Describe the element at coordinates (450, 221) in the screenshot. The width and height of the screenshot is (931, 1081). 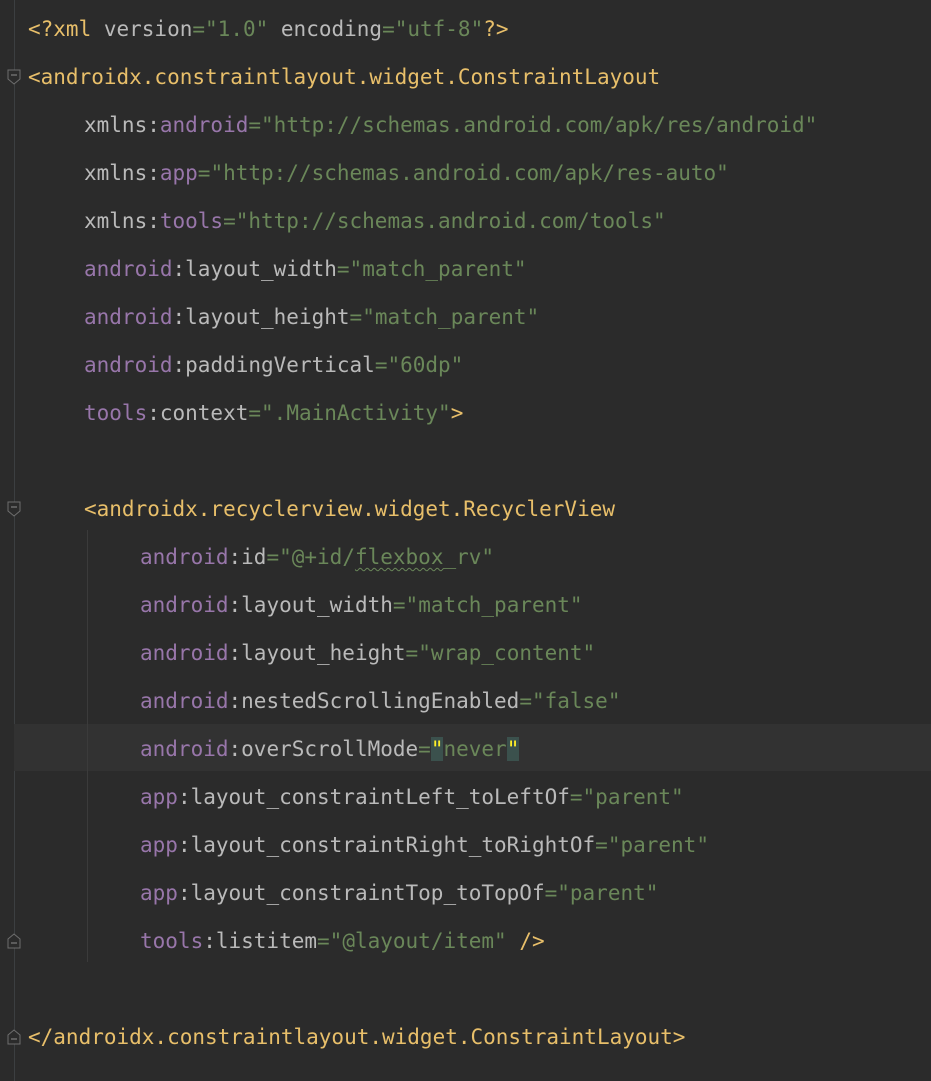
I see `attribute-value: "http://schemas.android.com/tools"` at that location.